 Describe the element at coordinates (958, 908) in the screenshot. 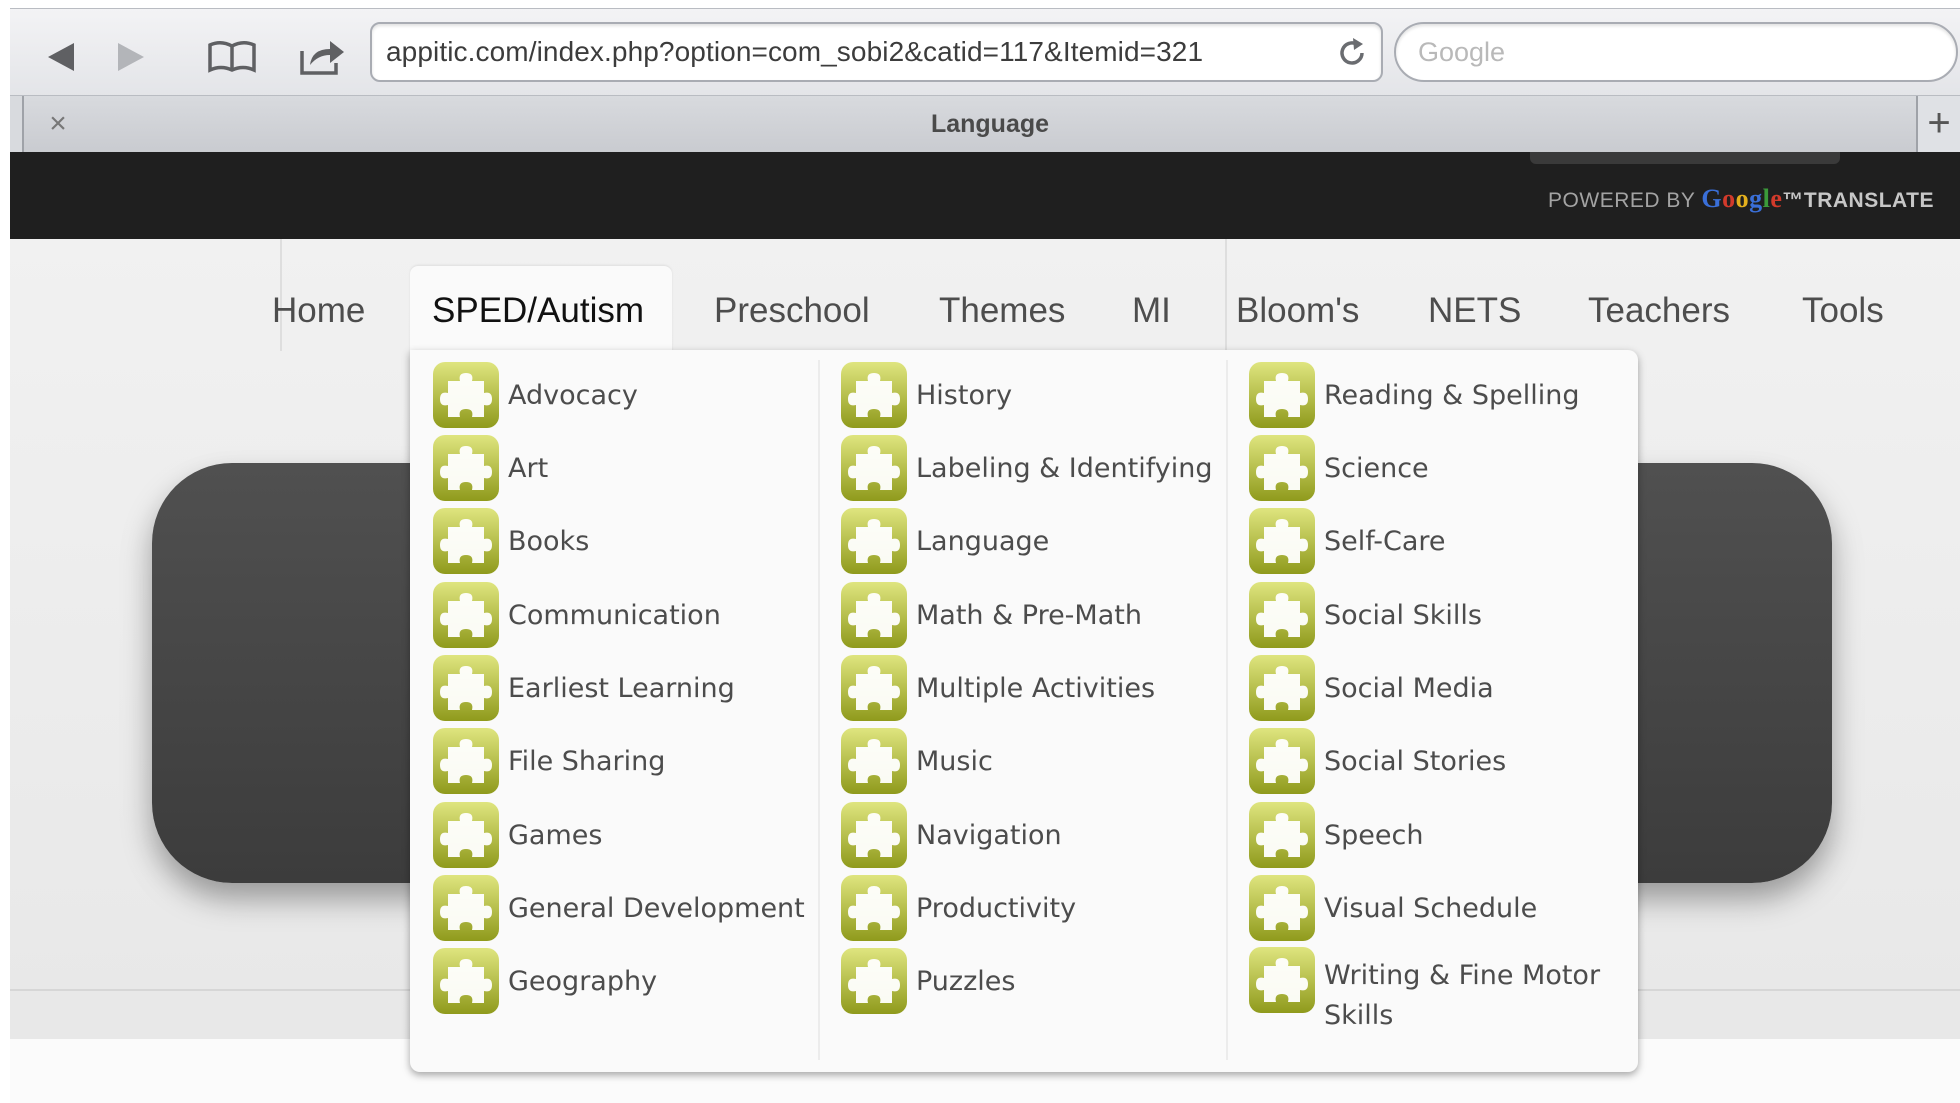

I see `category-item-productivity: Productivity` at that location.